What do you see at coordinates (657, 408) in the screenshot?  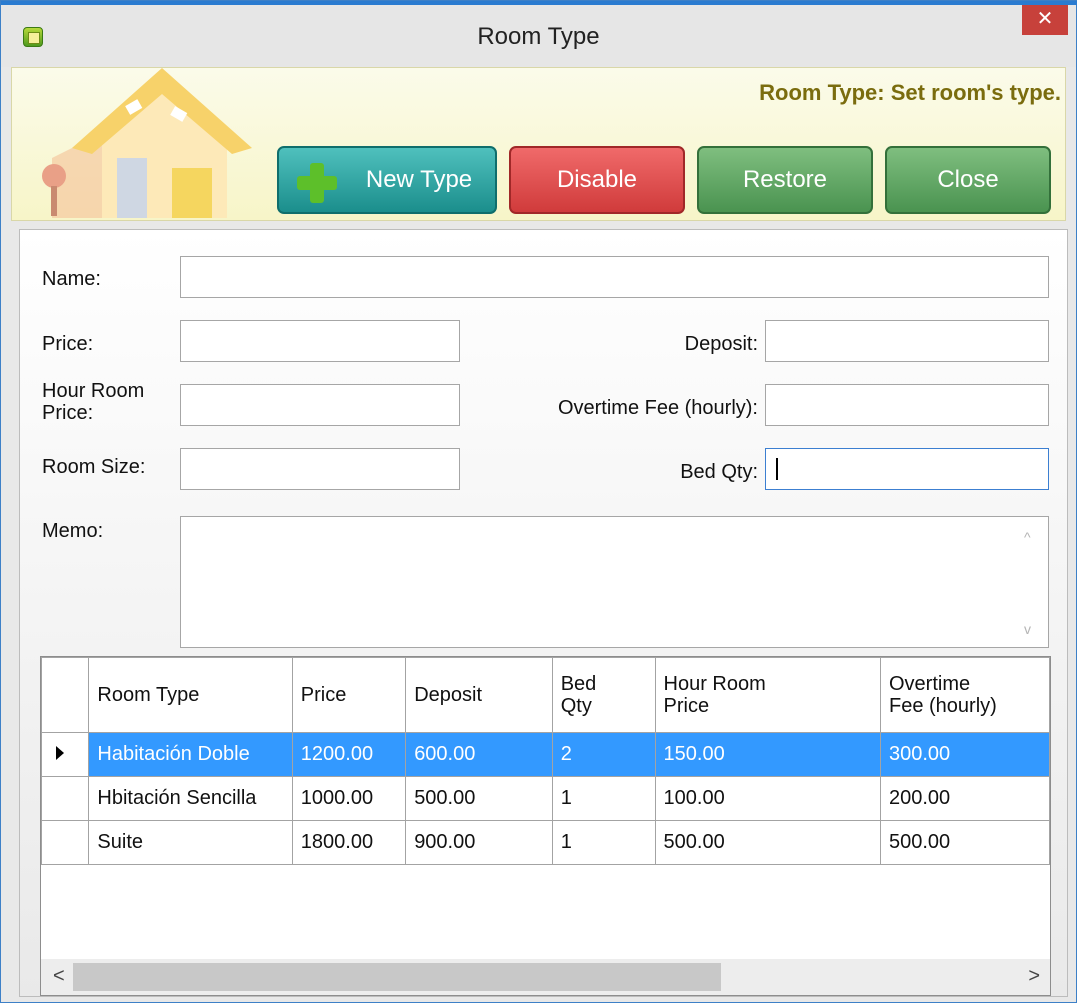 I see `overtime-fee-label: Overtime Fee (hourly):` at bounding box center [657, 408].